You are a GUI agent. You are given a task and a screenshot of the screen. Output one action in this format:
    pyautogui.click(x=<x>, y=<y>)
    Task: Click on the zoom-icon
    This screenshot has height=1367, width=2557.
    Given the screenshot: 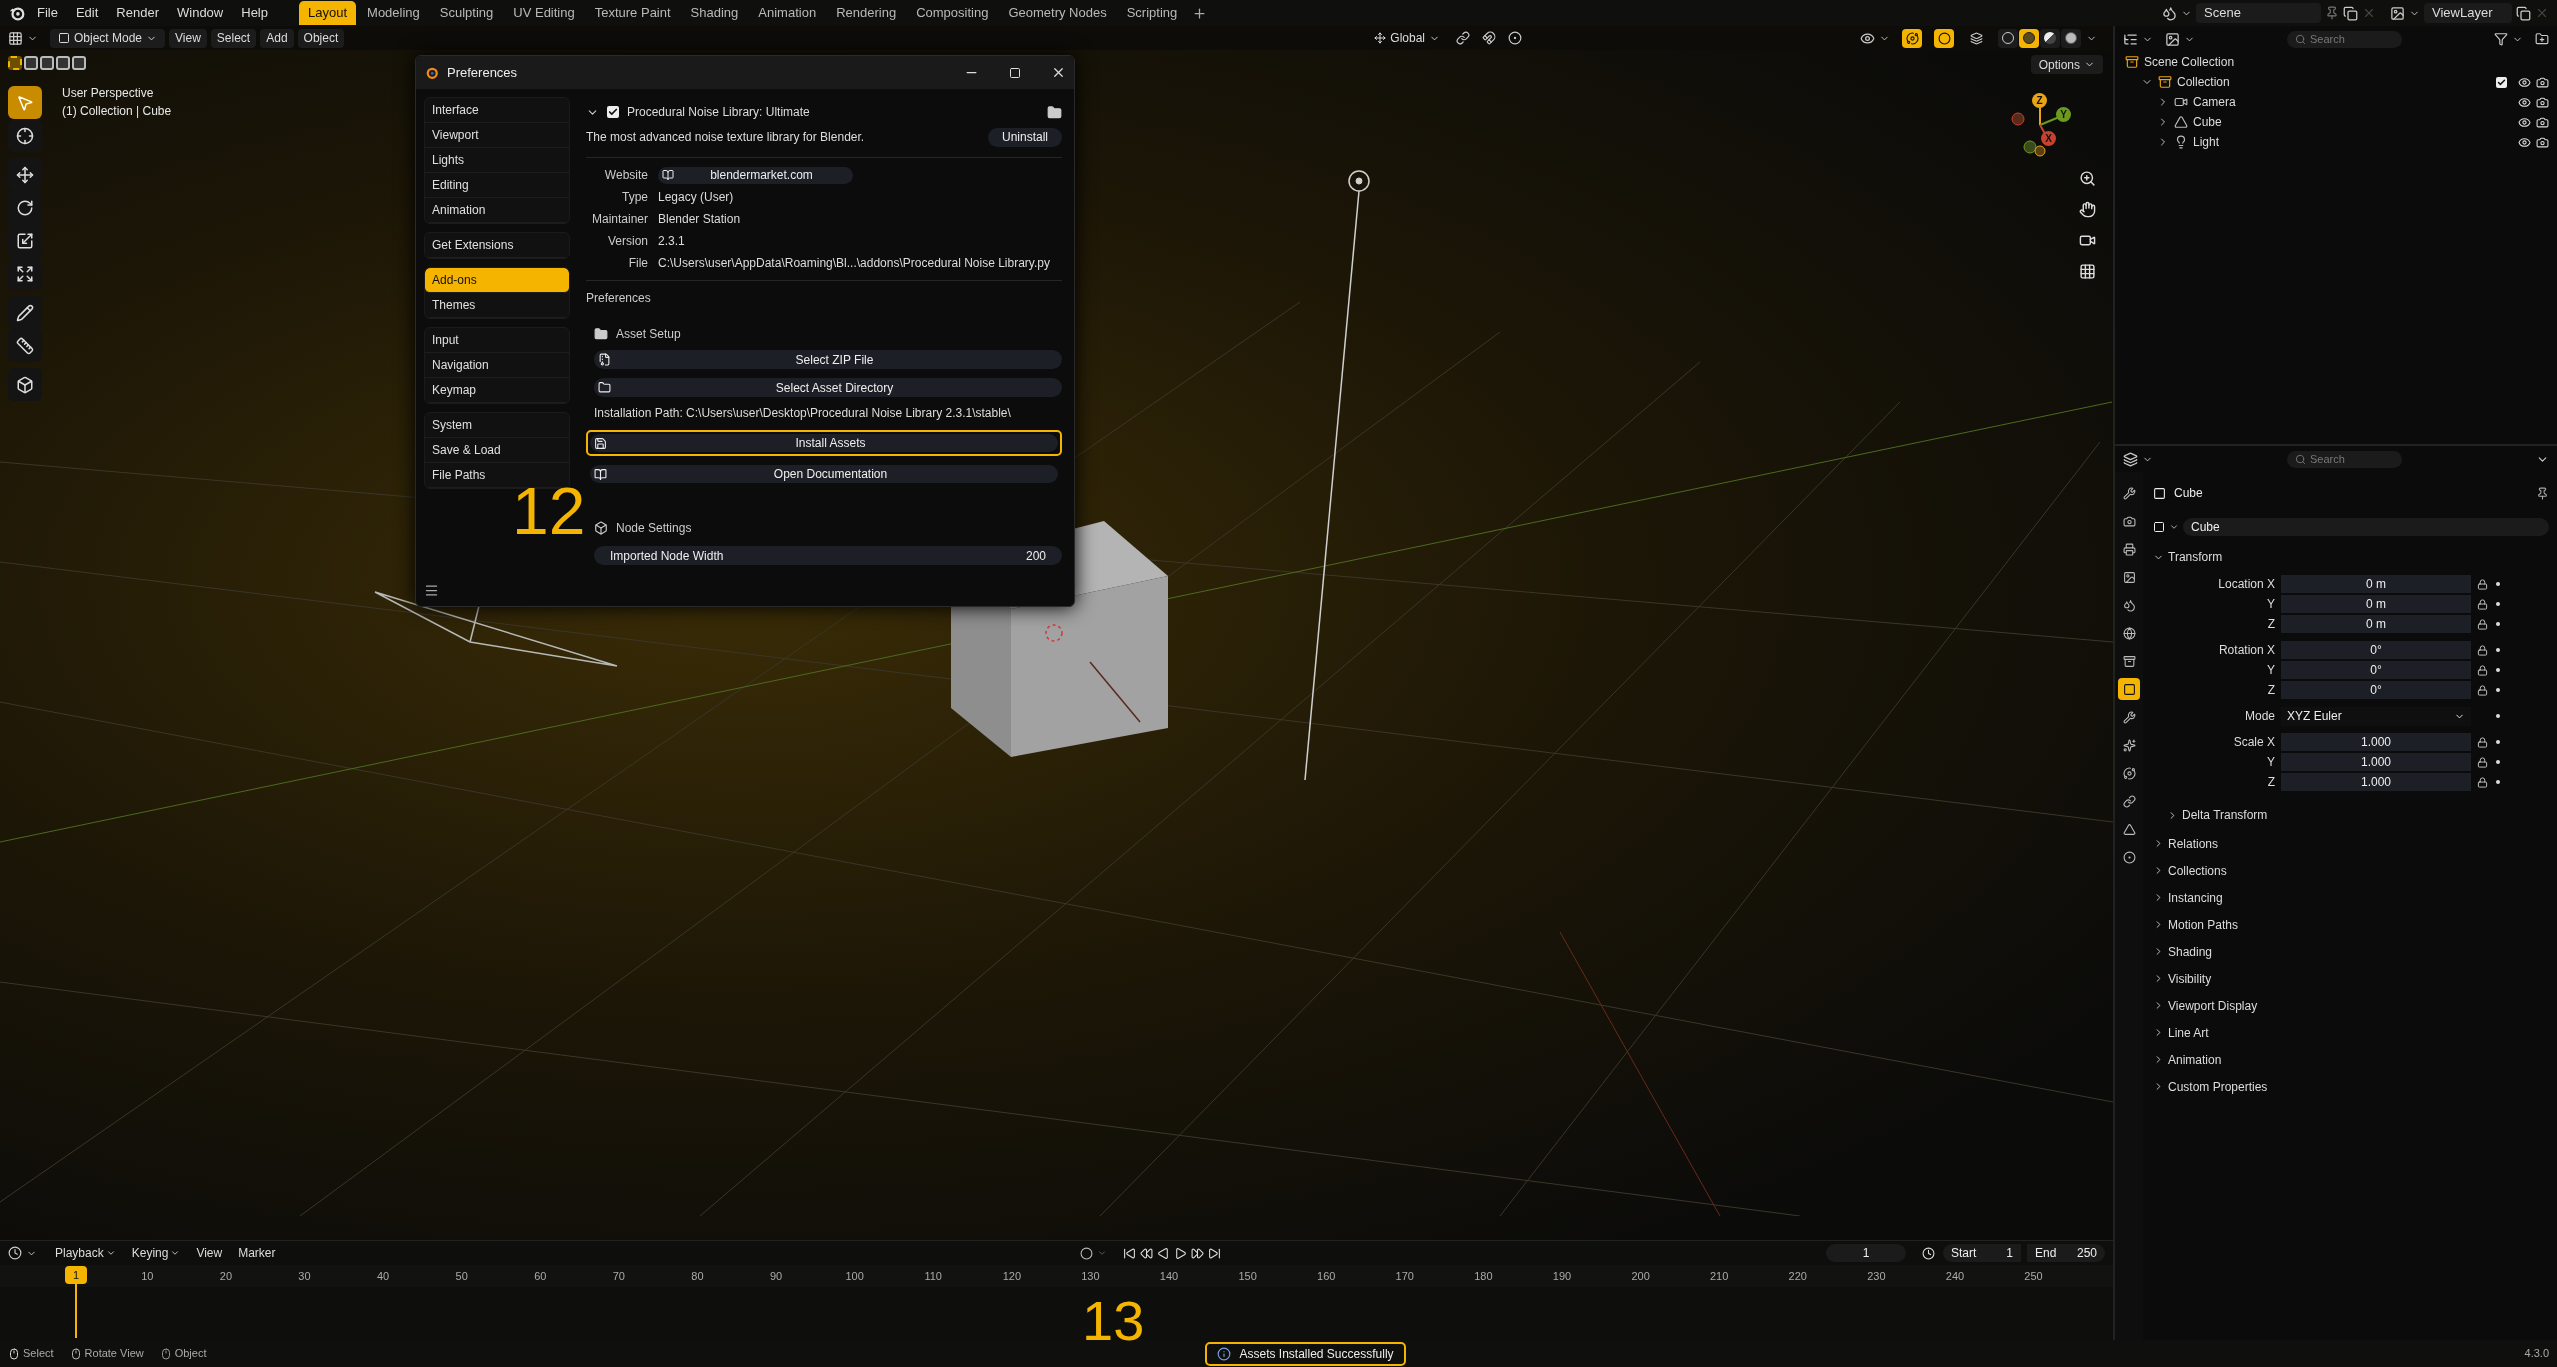 What is the action you would take?
    pyautogui.click(x=2087, y=178)
    